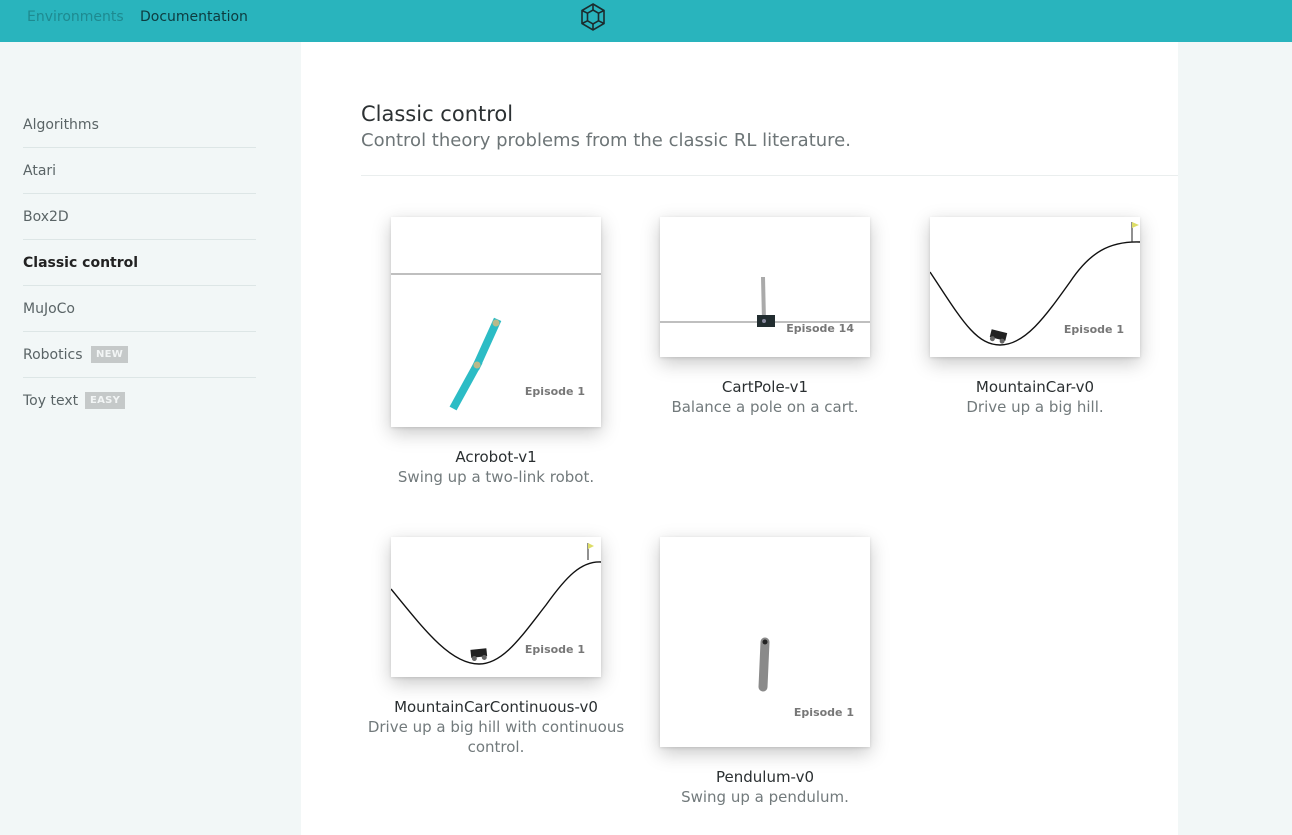 Image resolution: width=1292 pixels, height=835 pixels. I want to click on openai-logo-icon, so click(593, 17).